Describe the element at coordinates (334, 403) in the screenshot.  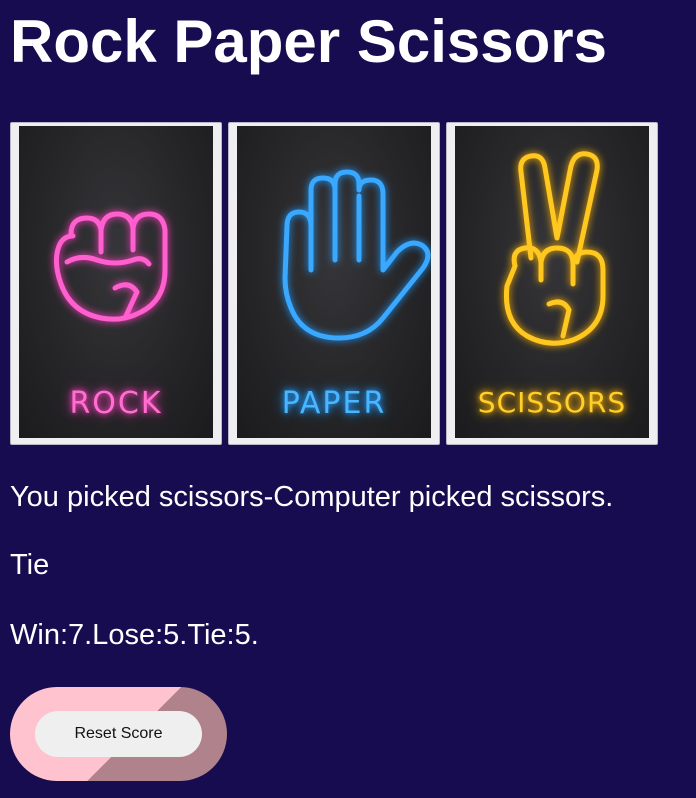
I see `paper-label: PAPER` at that location.